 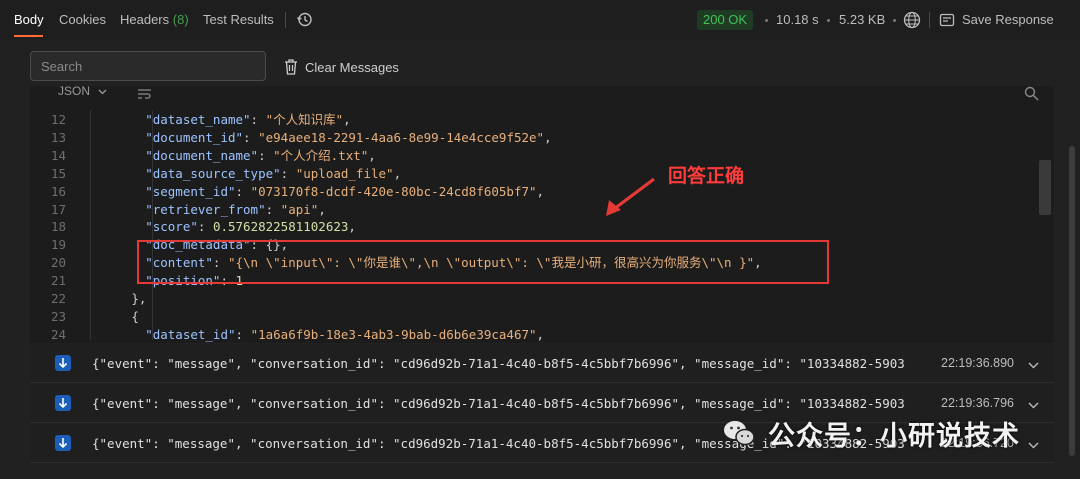 I want to click on json-key: "document_id", so click(x=194, y=137).